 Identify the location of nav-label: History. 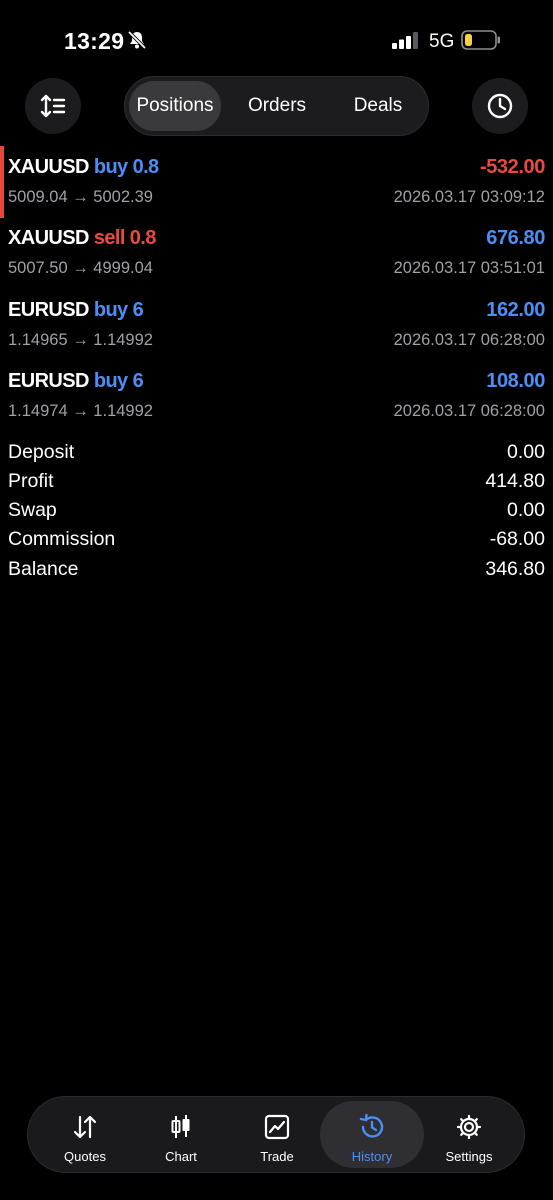
(372, 1156).